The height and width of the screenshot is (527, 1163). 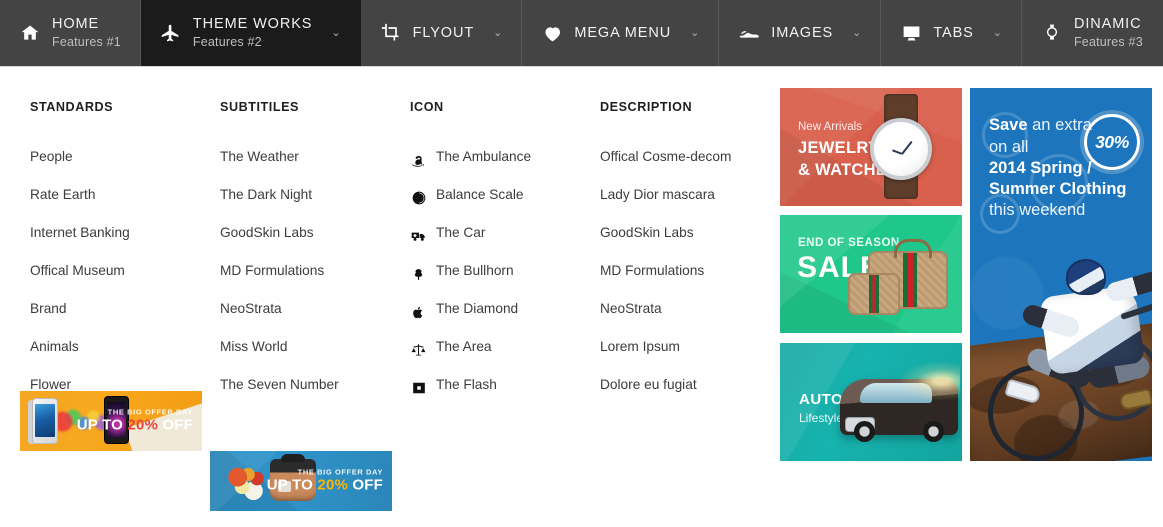 I want to click on list-item-label: The Flash, so click(x=466, y=384).